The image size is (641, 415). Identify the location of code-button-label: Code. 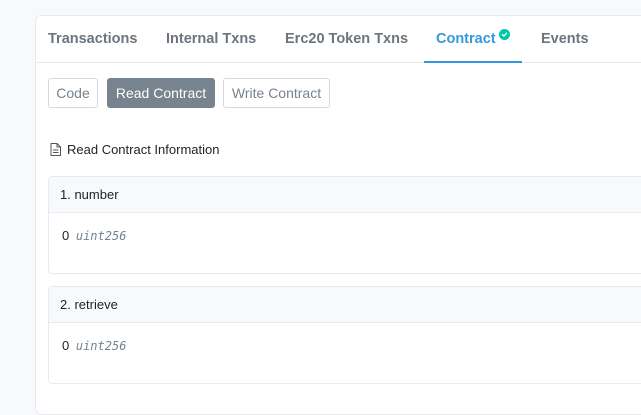
(73, 93).